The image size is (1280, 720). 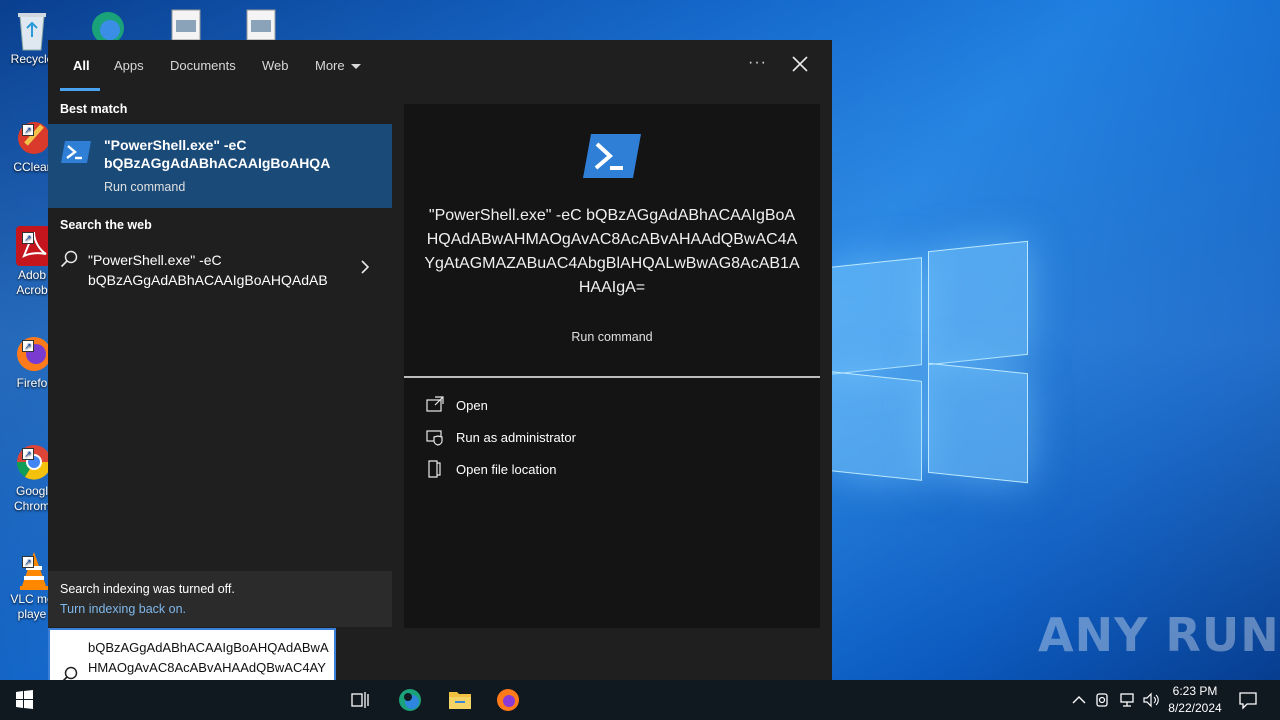 I want to click on tab-more: More, so click(x=338, y=65).